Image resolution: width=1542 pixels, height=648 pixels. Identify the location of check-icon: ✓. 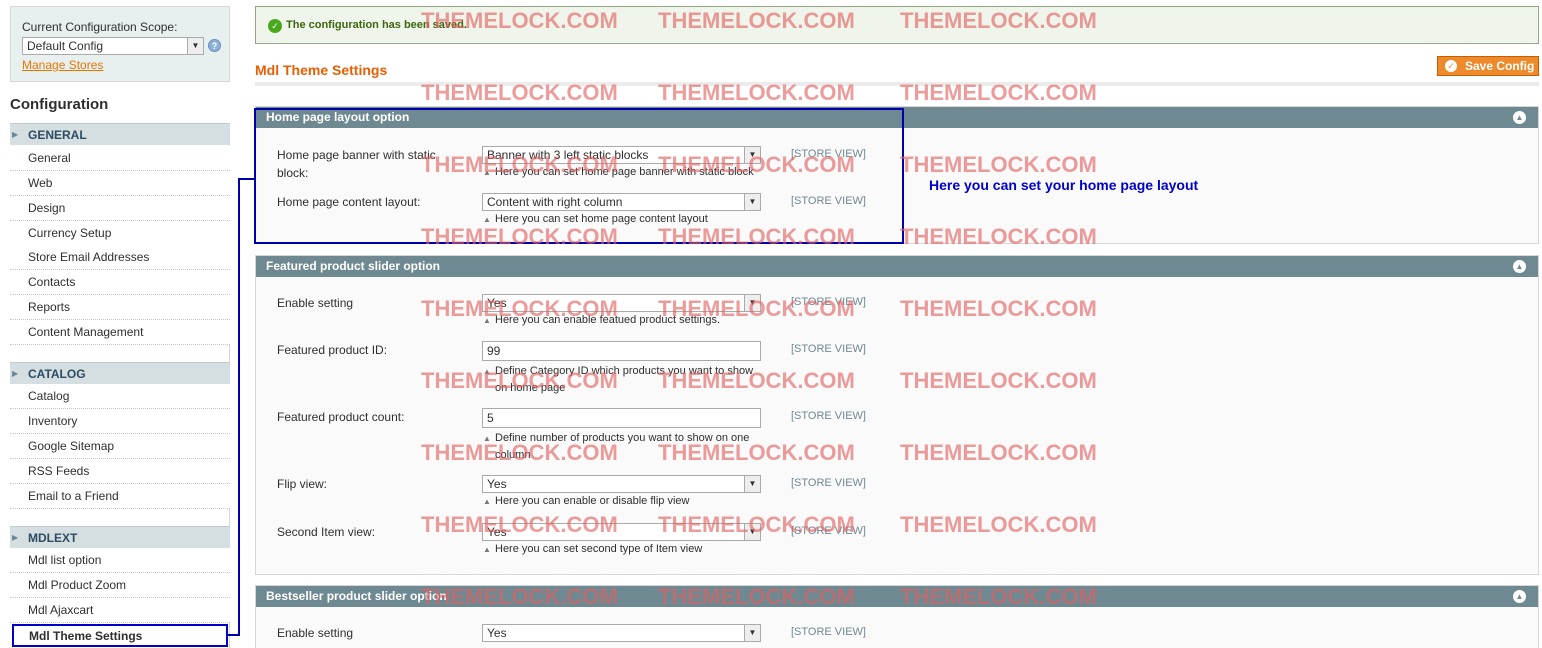
(275, 26).